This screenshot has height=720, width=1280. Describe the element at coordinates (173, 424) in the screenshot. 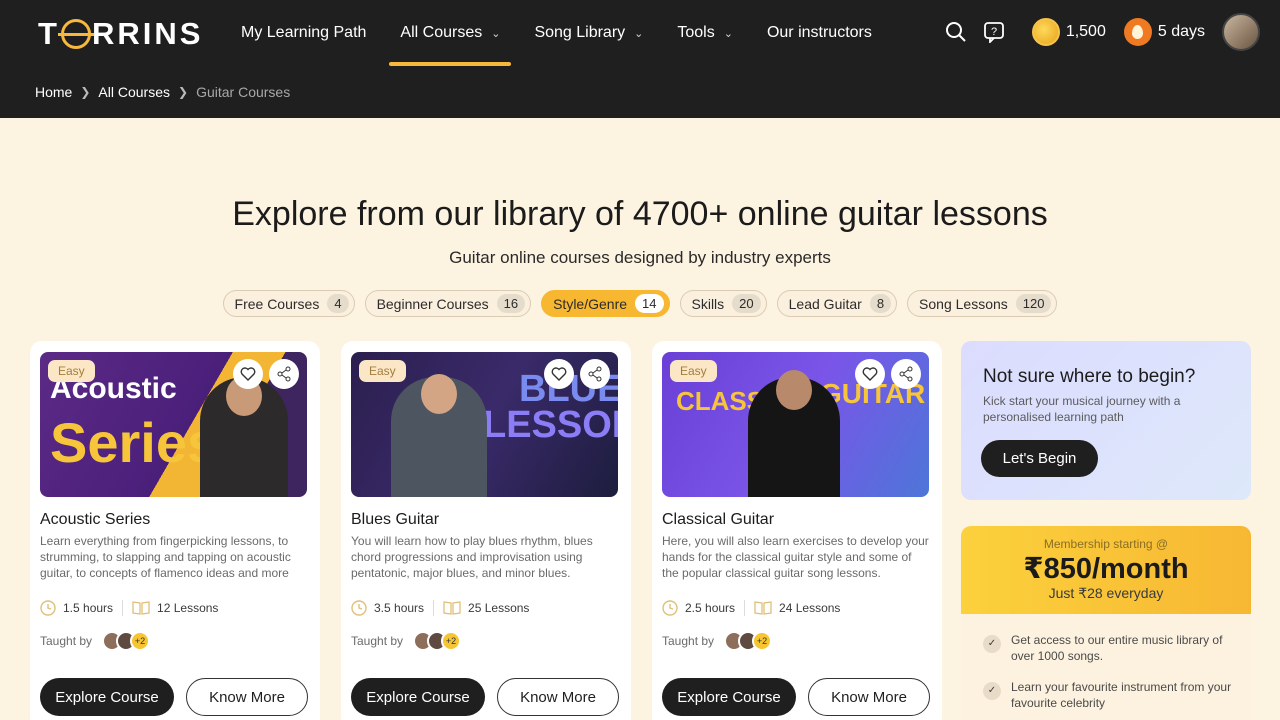

I see `course-thumbnail: Acoustic Series Easy` at that location.